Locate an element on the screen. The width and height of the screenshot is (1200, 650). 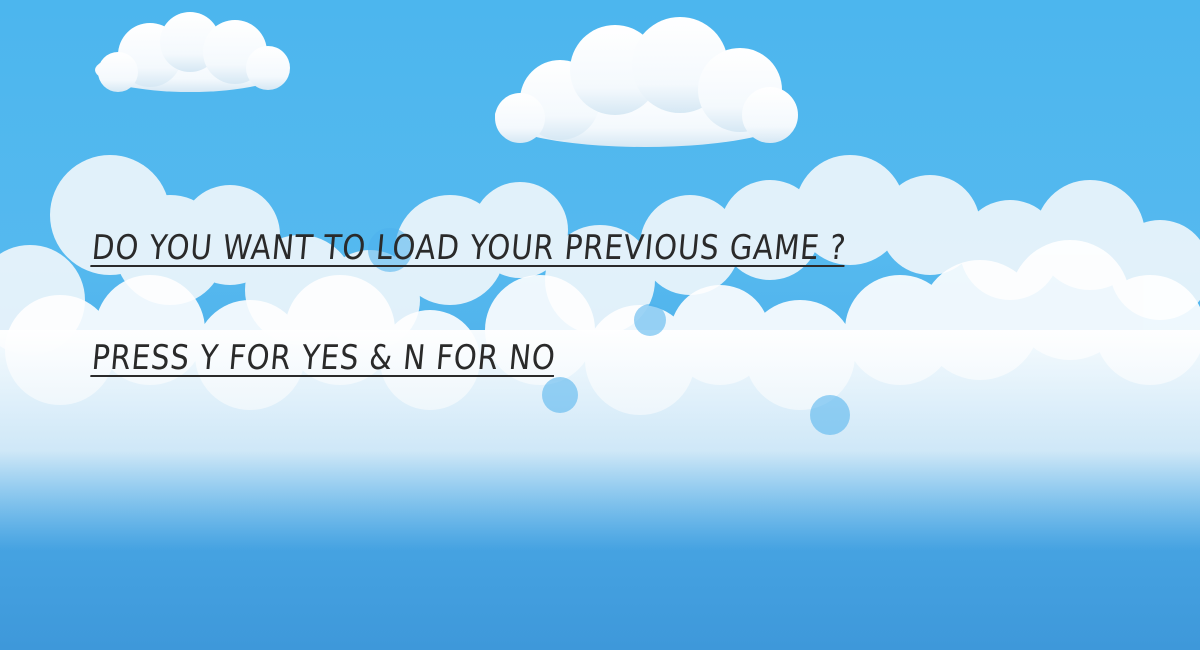
cloud-top-left is located at coordinates (192, 52).